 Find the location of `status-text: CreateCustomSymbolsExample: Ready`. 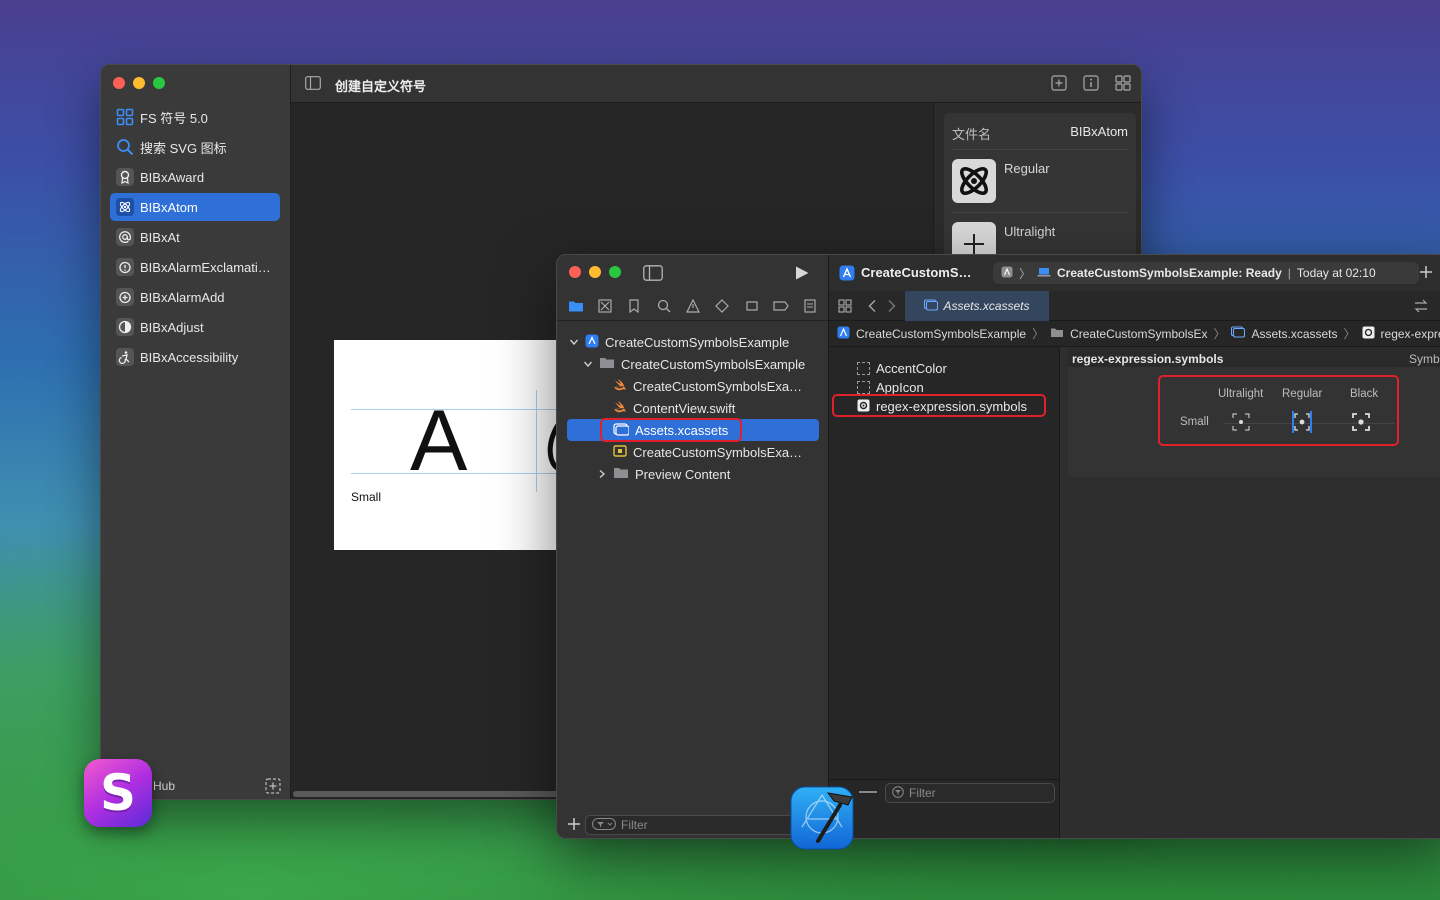

status-text: CreateCustomSymbolsExample: Ready is located at coordinates (1169, 273).